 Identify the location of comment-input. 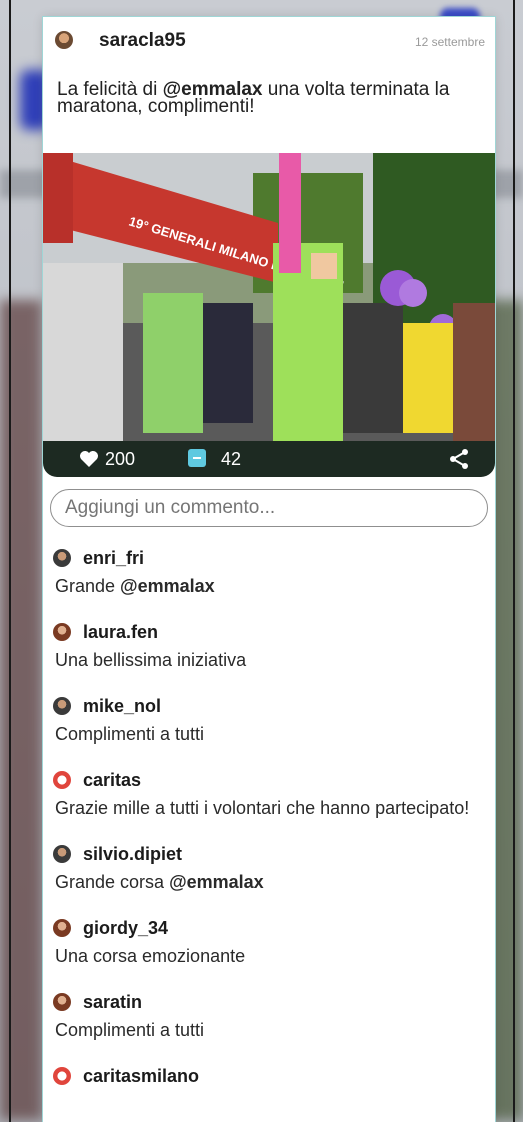
(269, 508).